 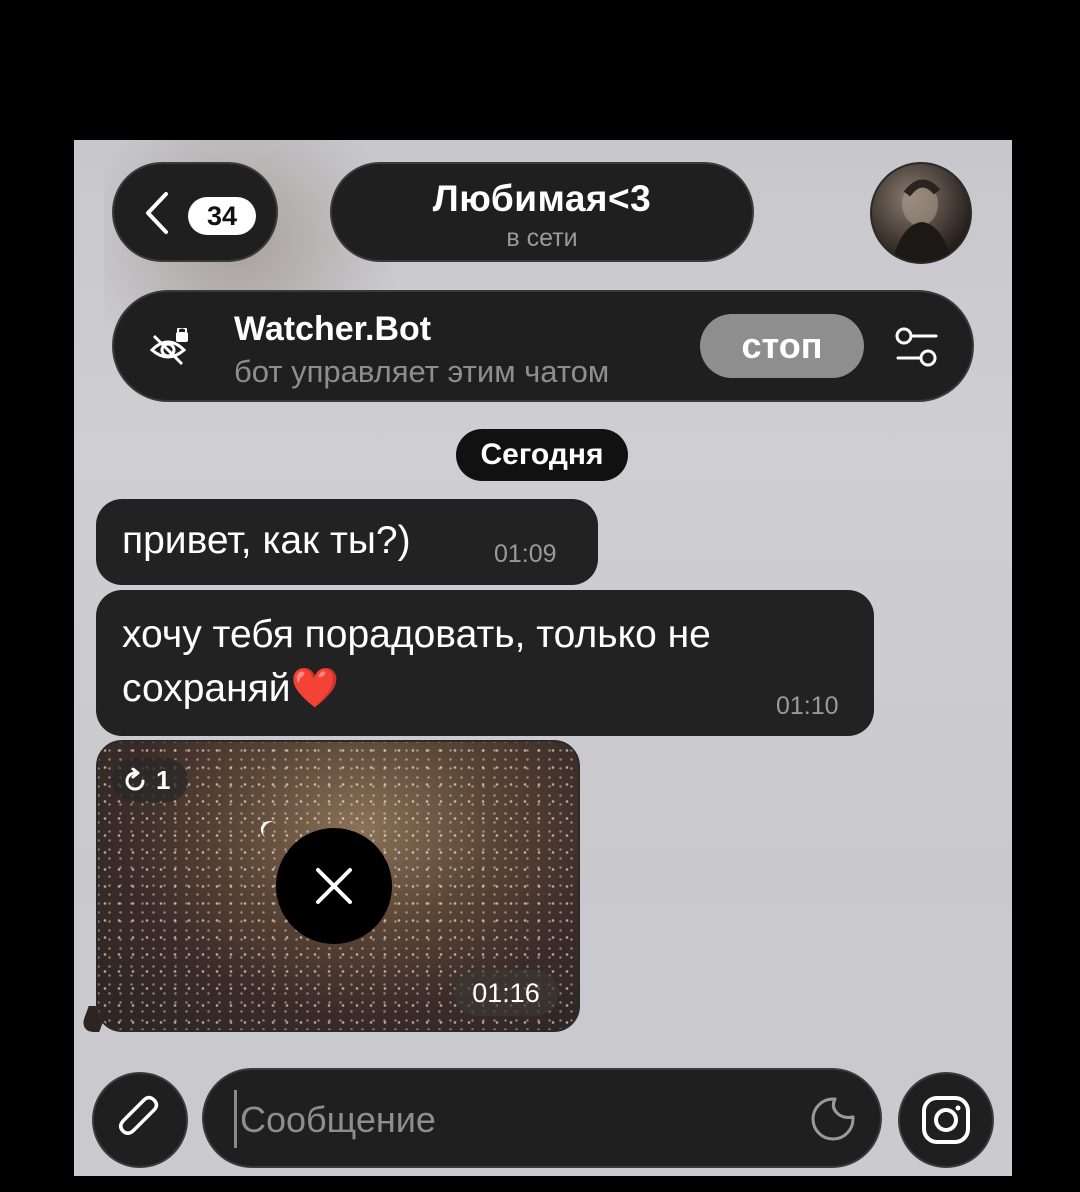 I want to click on refresh-icon, so click(x=135, y=779).